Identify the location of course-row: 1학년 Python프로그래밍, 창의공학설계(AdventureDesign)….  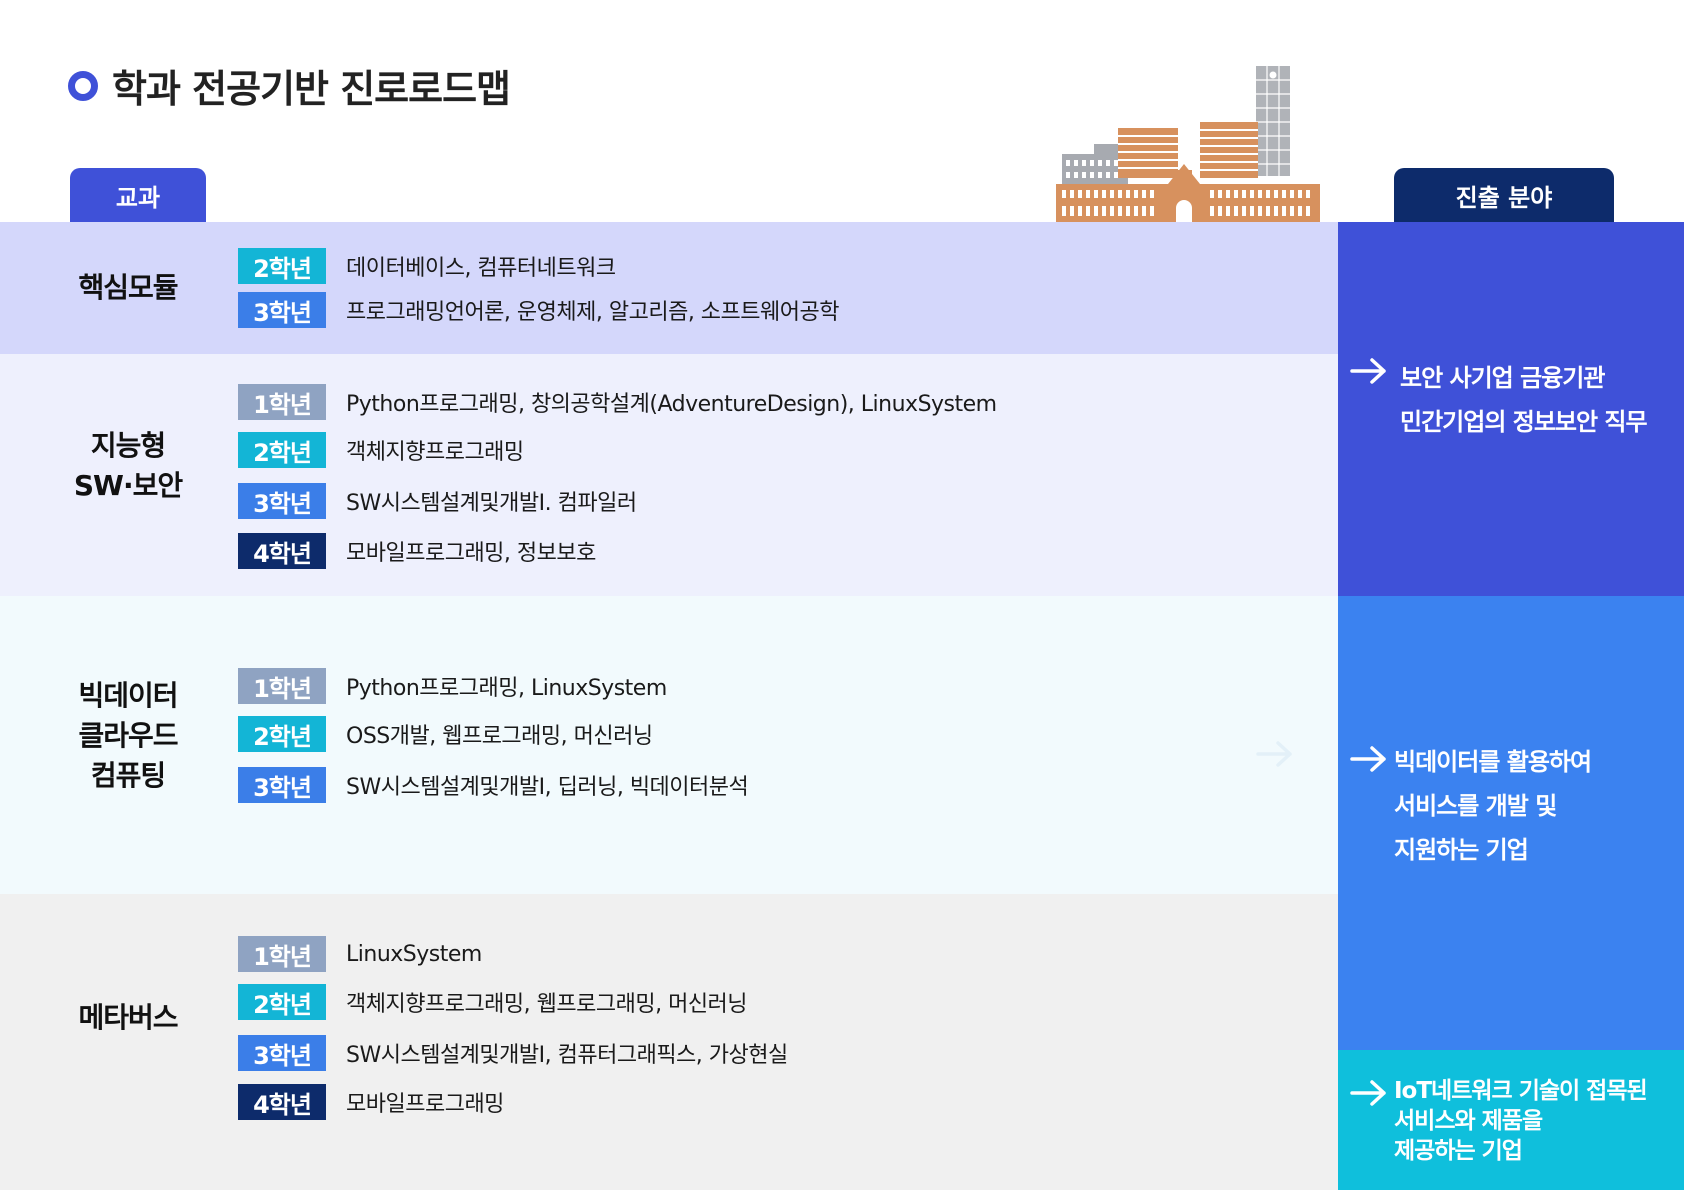
(617, 402).